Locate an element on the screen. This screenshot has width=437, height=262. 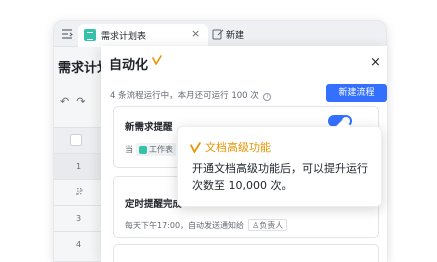
trigger-prefix: 当 is located at coordinates (129, 149).